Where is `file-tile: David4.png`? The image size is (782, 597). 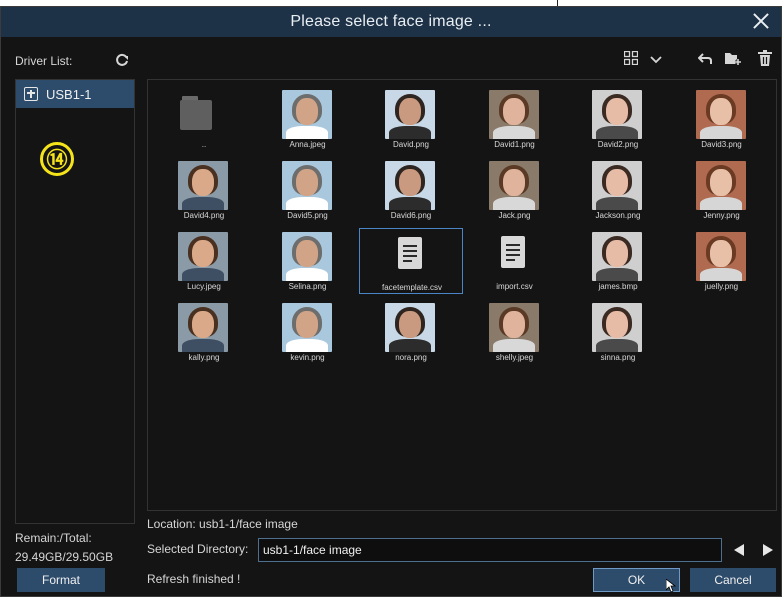 file-tile: David4.png is located at coordinates (204, 190).